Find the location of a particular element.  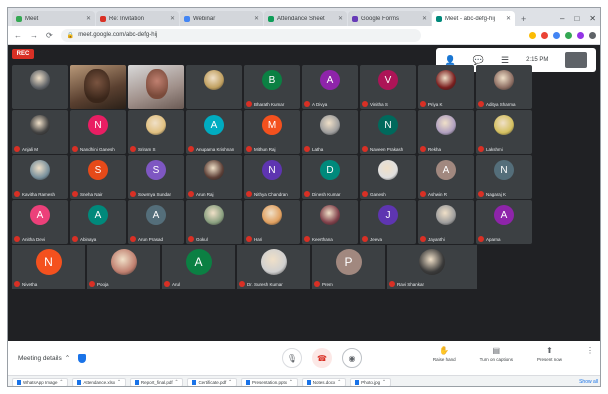

participant-tile: S Sneha Nair is located at coordinates (98, 177).